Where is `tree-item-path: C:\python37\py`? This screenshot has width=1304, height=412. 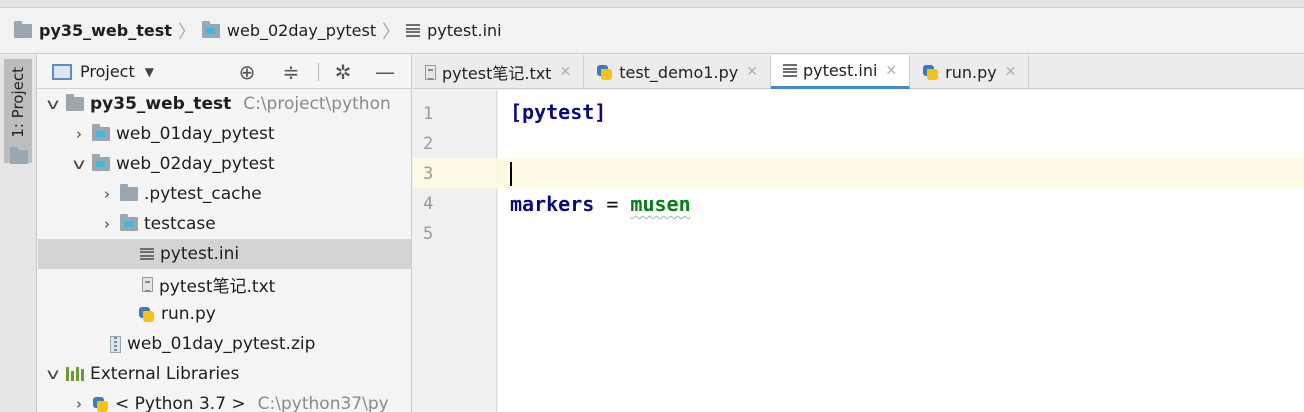 tree-item-path: C:\python37\py is located at coordinates (323, 403).